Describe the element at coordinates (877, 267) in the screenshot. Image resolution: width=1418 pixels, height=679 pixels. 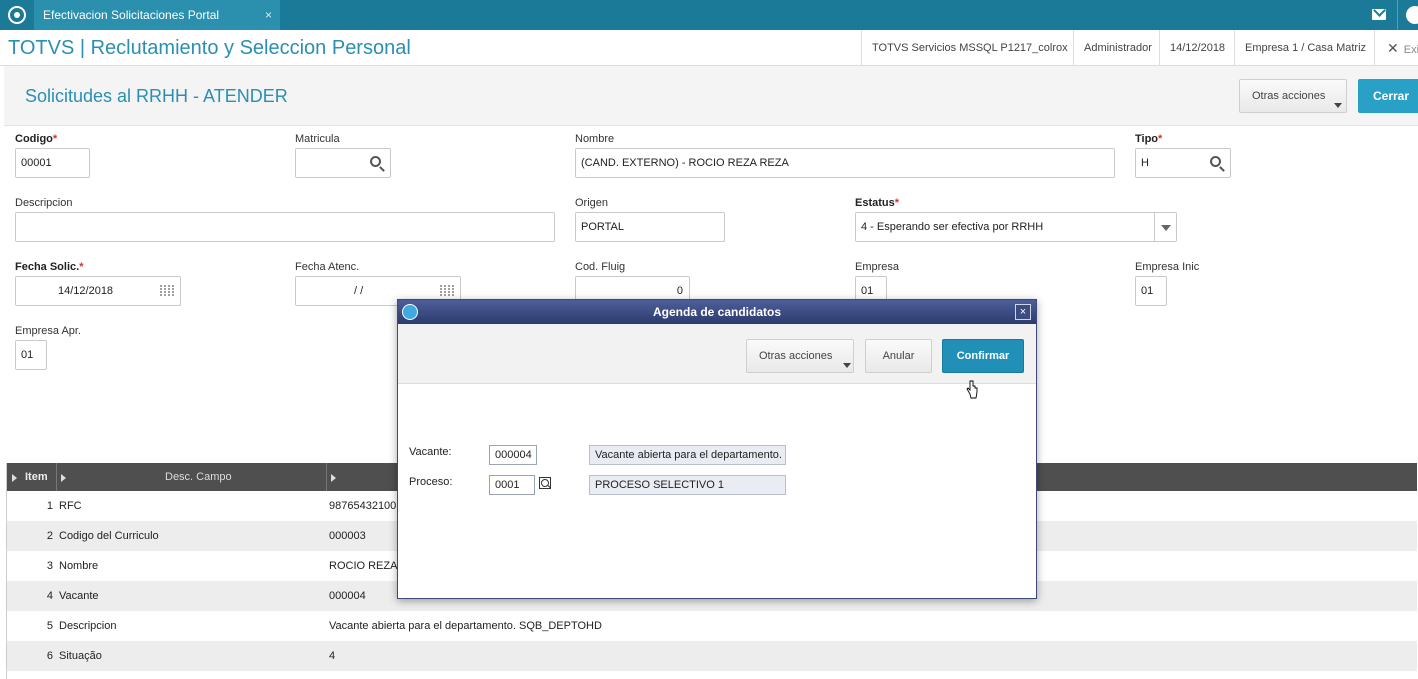
I see `empresa-label: Empresa` at that location.